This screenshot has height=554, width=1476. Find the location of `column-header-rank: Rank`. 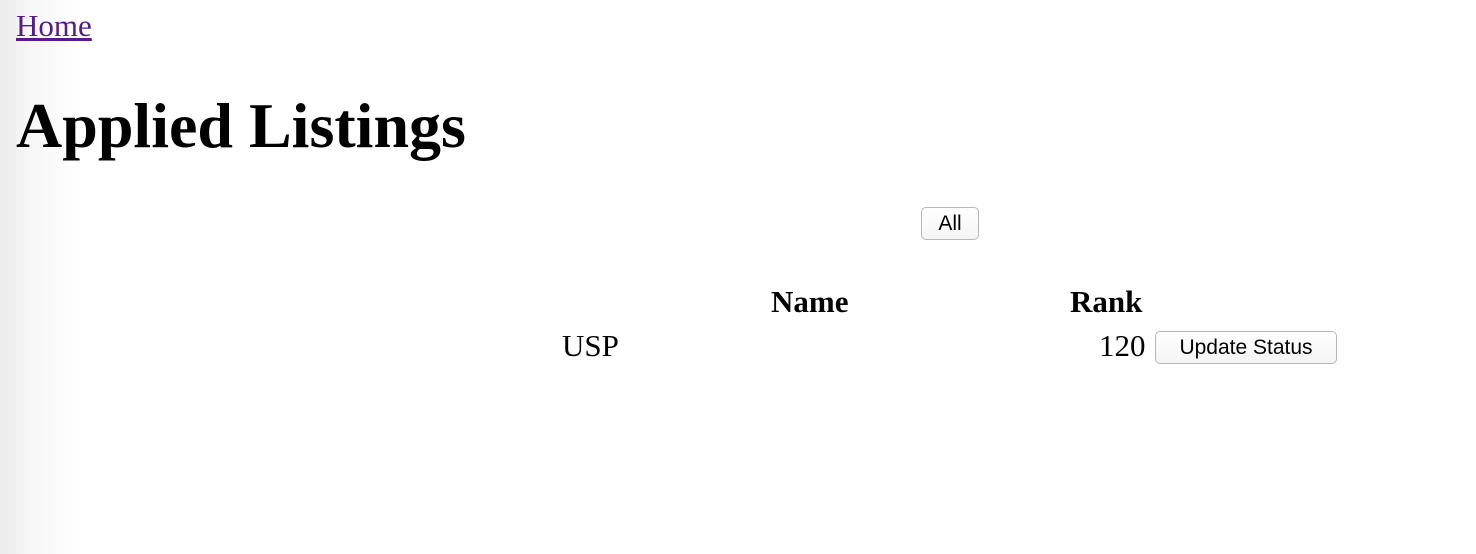

column-header-rank: Rank is located at coordinates (1106, 301).